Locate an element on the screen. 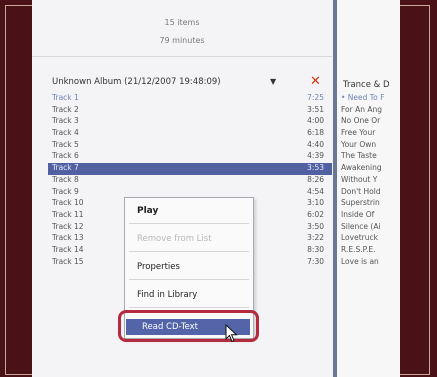 The image size is (437, 377). track-name: Track 4 is located at coordinates (65, 133).